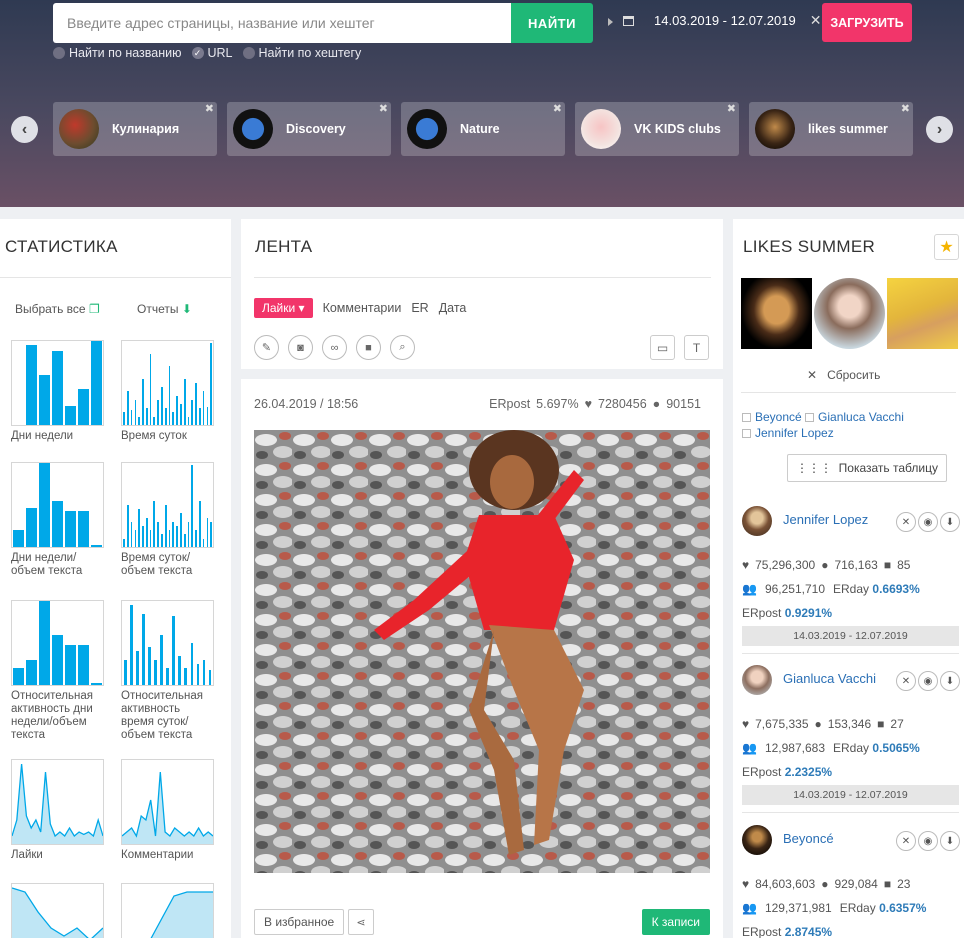 The width and height of the screenshot is (964, 938). What do you see at coordinates (867, 468) in the screenshot?
I see `show-table-button: ⋮⋮⋮ Показать таблицу` at bounding box center [867, 468].